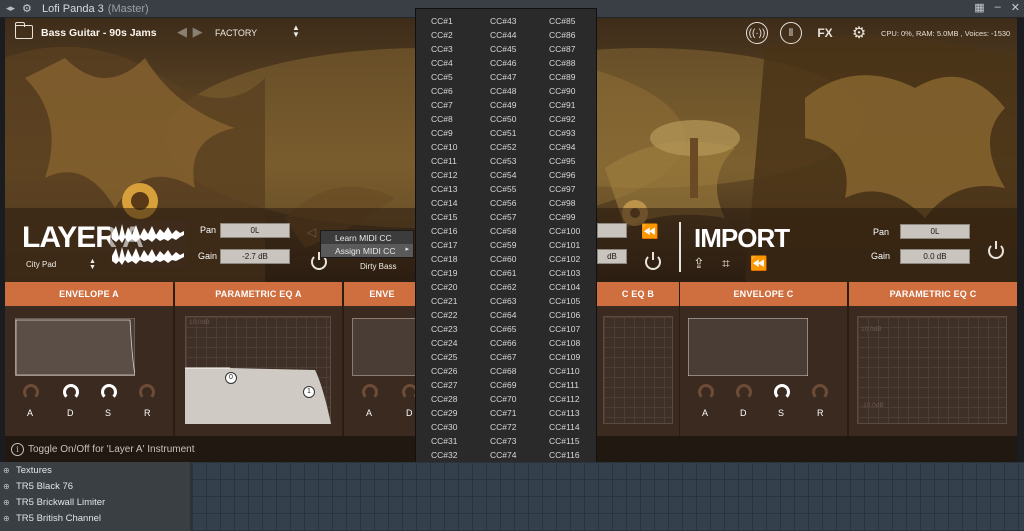  Describe the element at coordinates (564, 217) in the screenshot. I see `cc-menu-item: CC#99` at that location.